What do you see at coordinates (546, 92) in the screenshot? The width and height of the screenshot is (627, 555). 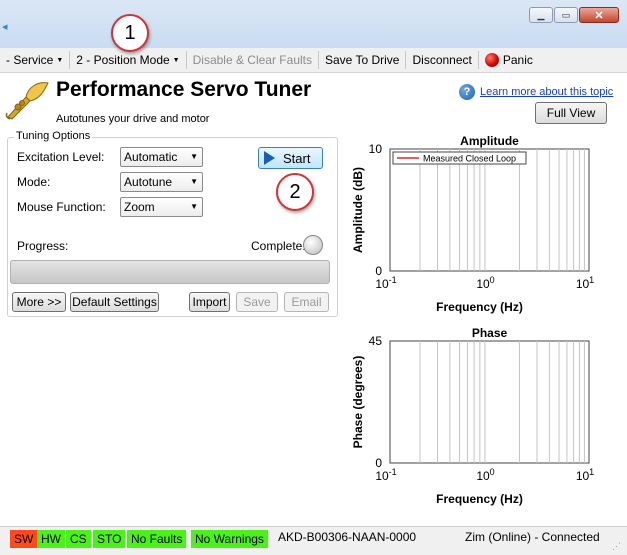 I see `learn-more-link: Learn more about this topic` at bounding box center [546, 92].